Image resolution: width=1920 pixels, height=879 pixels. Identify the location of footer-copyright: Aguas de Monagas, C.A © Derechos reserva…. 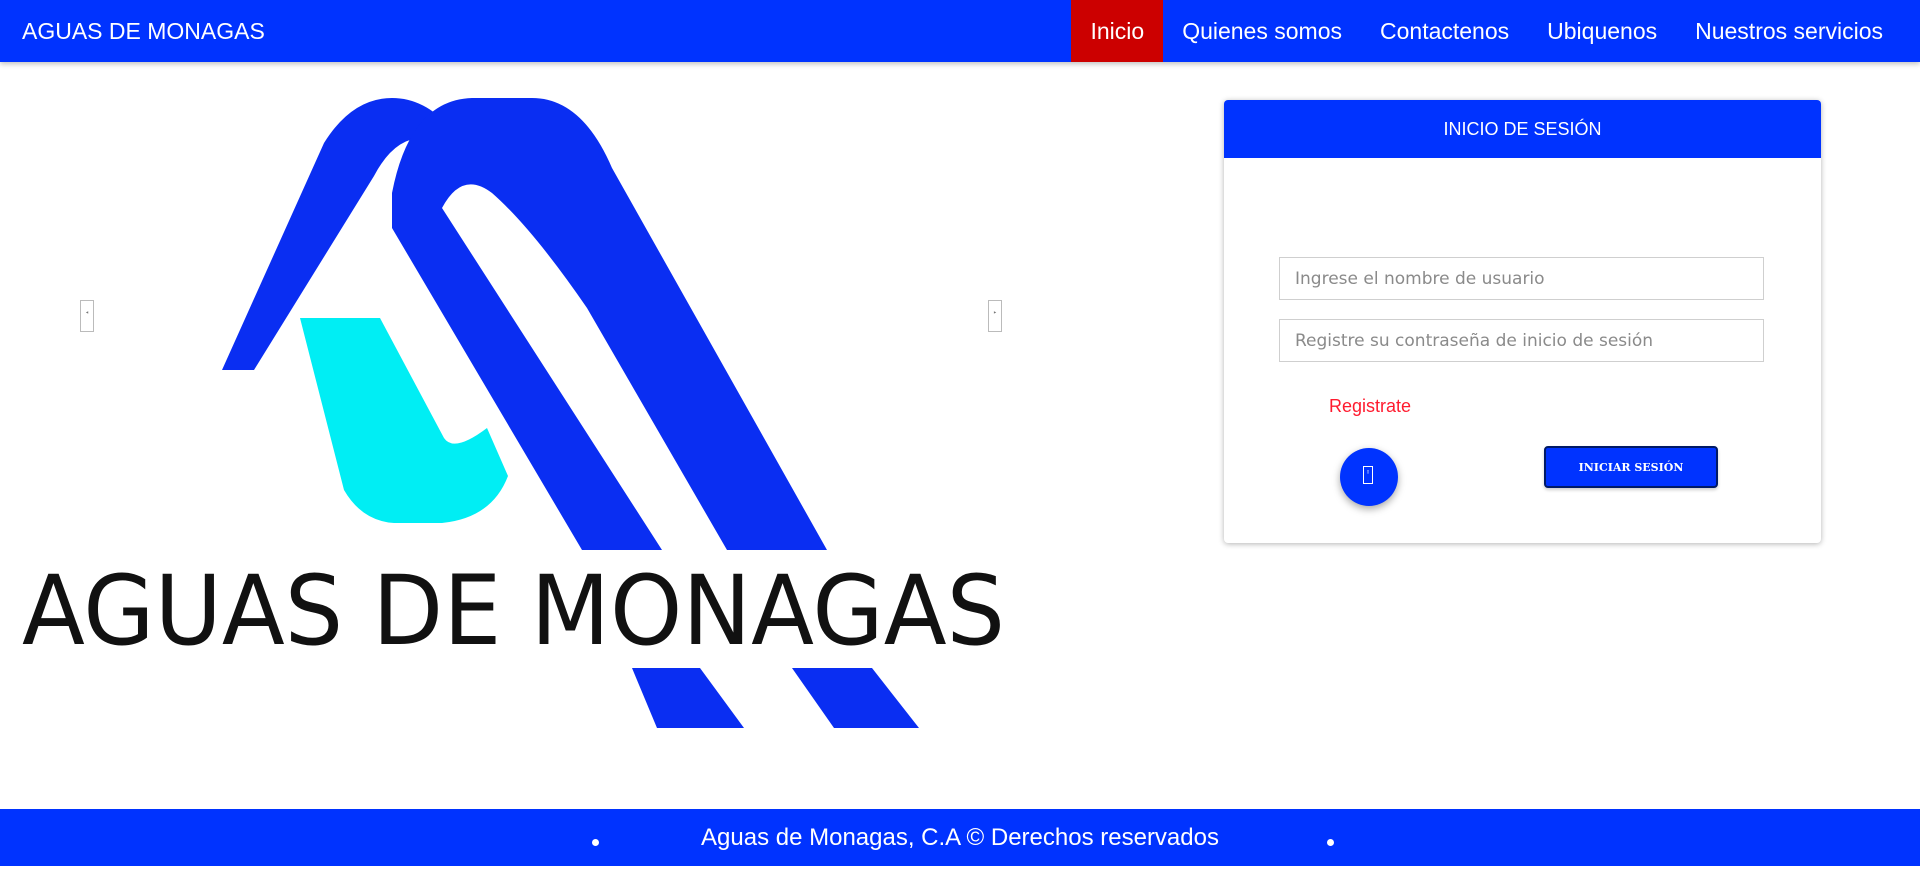
(960, 837).